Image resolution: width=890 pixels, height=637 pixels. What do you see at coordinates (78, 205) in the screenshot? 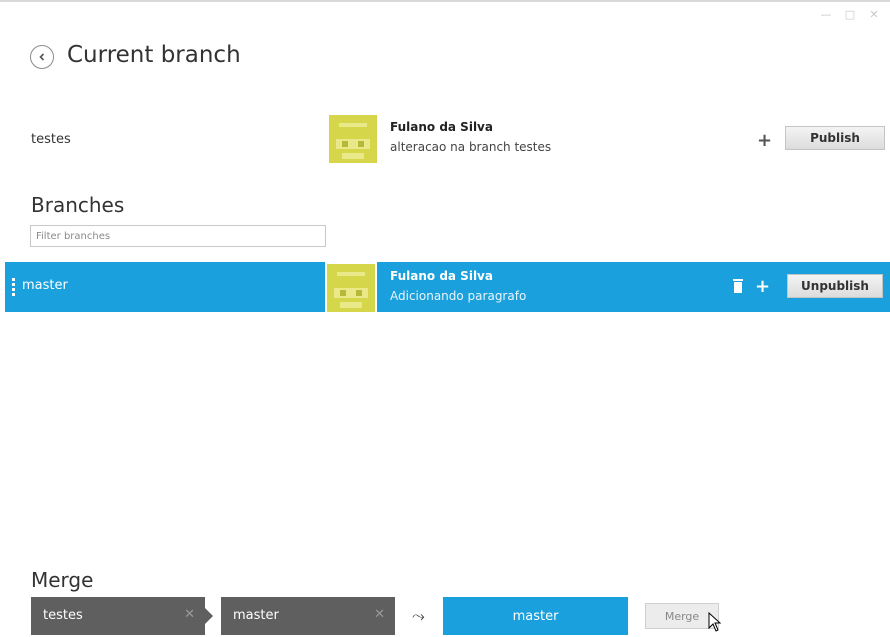
I see `branches-heading: Branches` at bounding box center [78, 205].